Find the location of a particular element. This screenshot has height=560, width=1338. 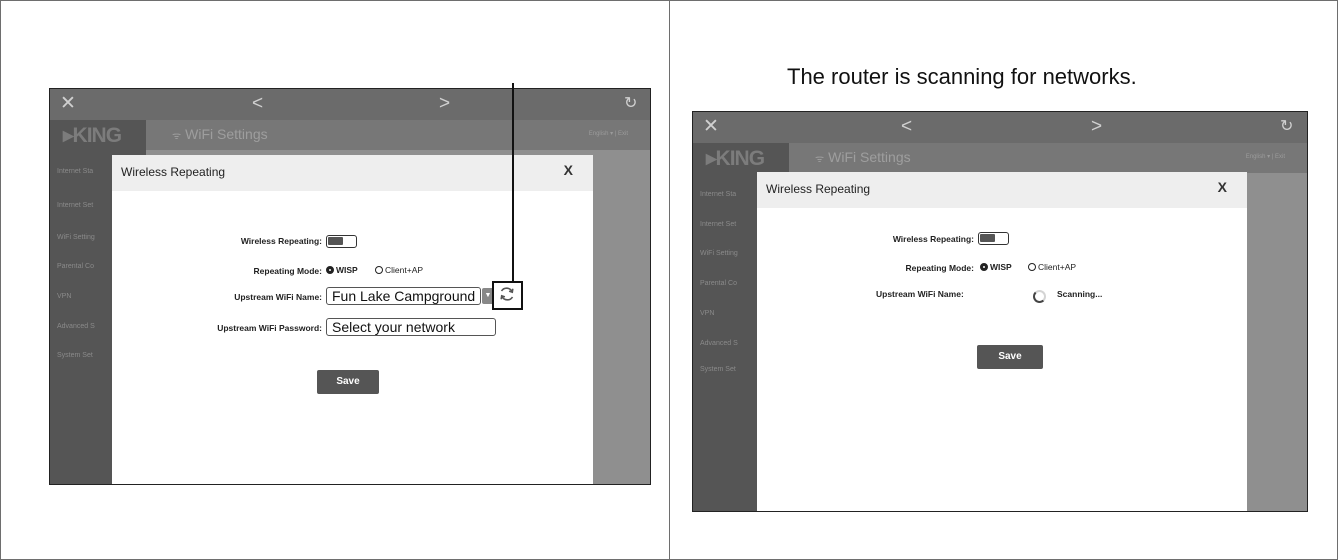

upstream-password-input: Select your network is located at coordinates (411, 327).